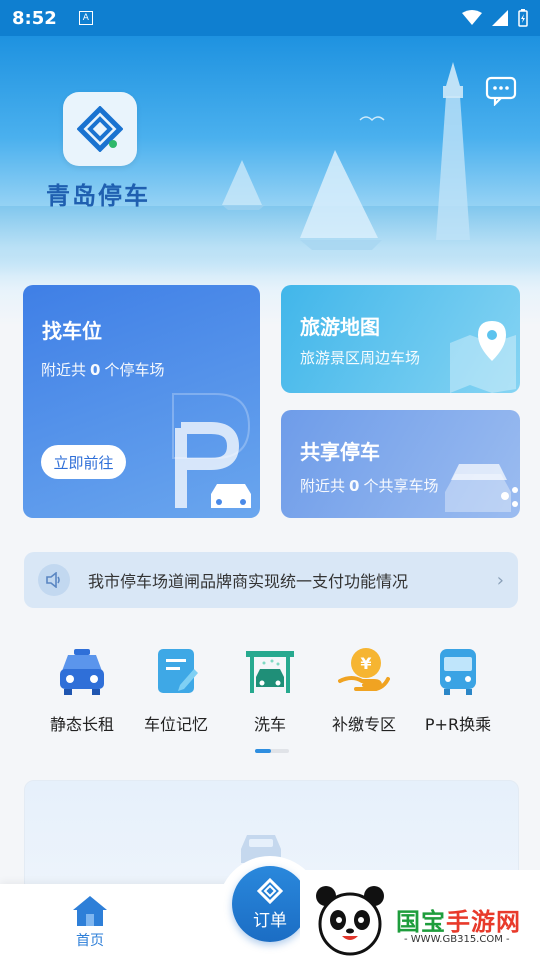 The height and width of the screenshot is (960, 540). I want to click on yen-payment-icon: ¥, so click(364, 669).